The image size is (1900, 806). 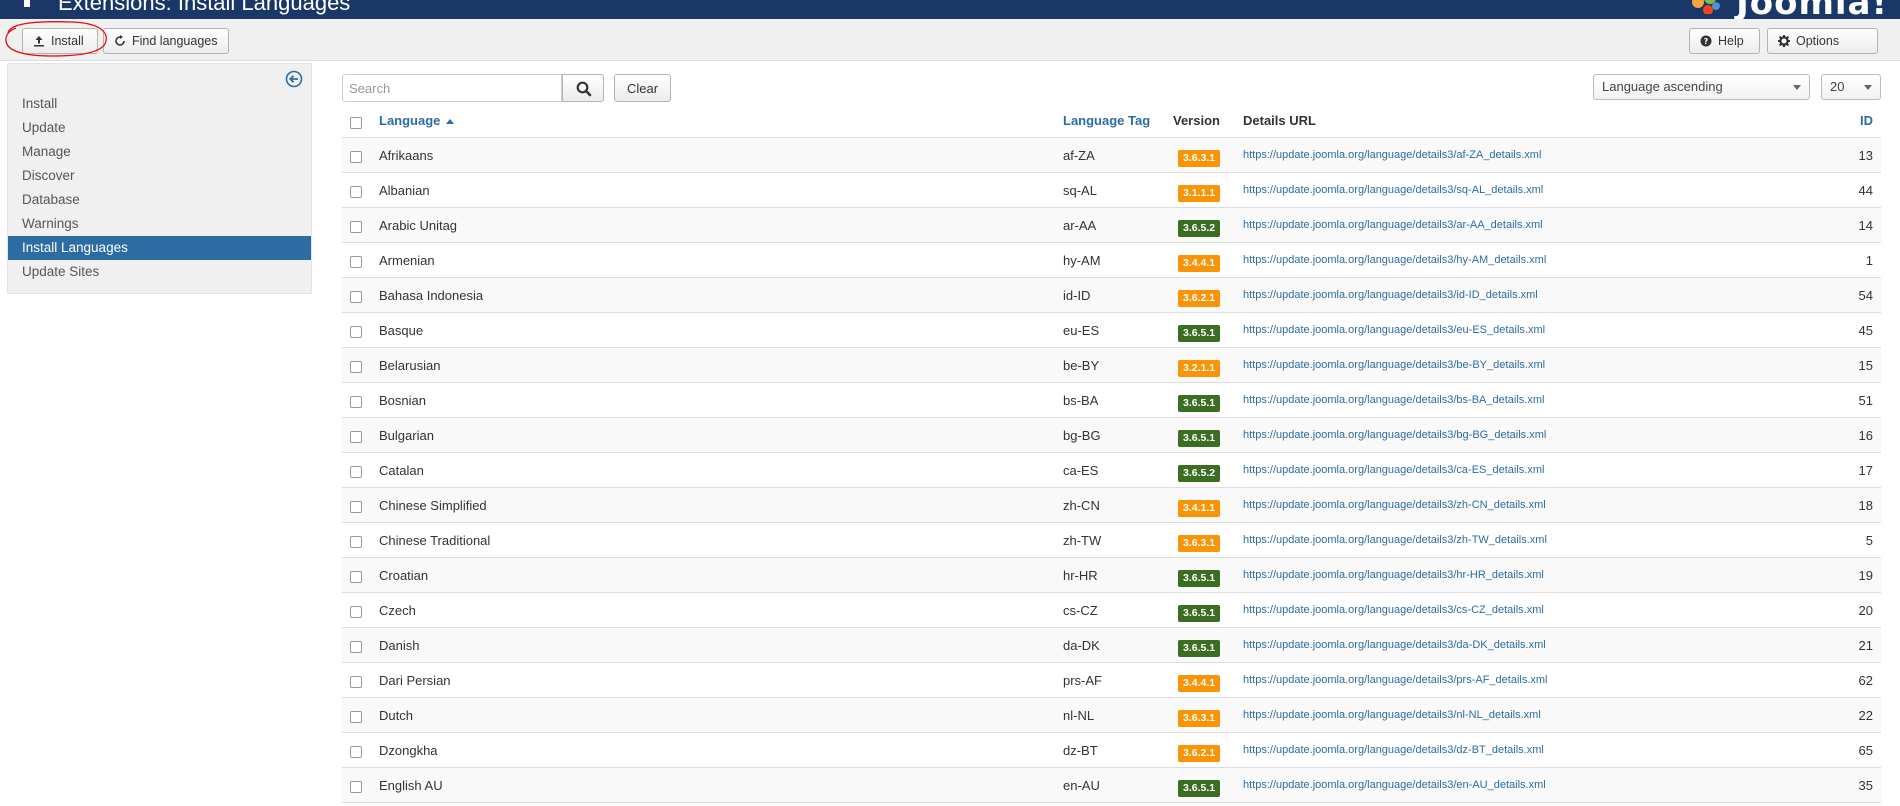 I want to click on version-badge: 3.6.2.1, so click(x=1199, y=753).